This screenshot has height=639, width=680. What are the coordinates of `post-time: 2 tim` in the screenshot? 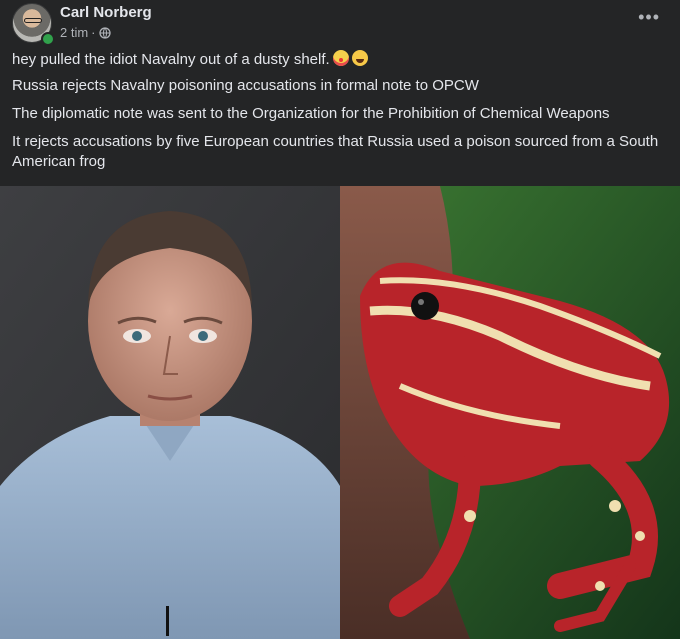 It's located at (74, 32).